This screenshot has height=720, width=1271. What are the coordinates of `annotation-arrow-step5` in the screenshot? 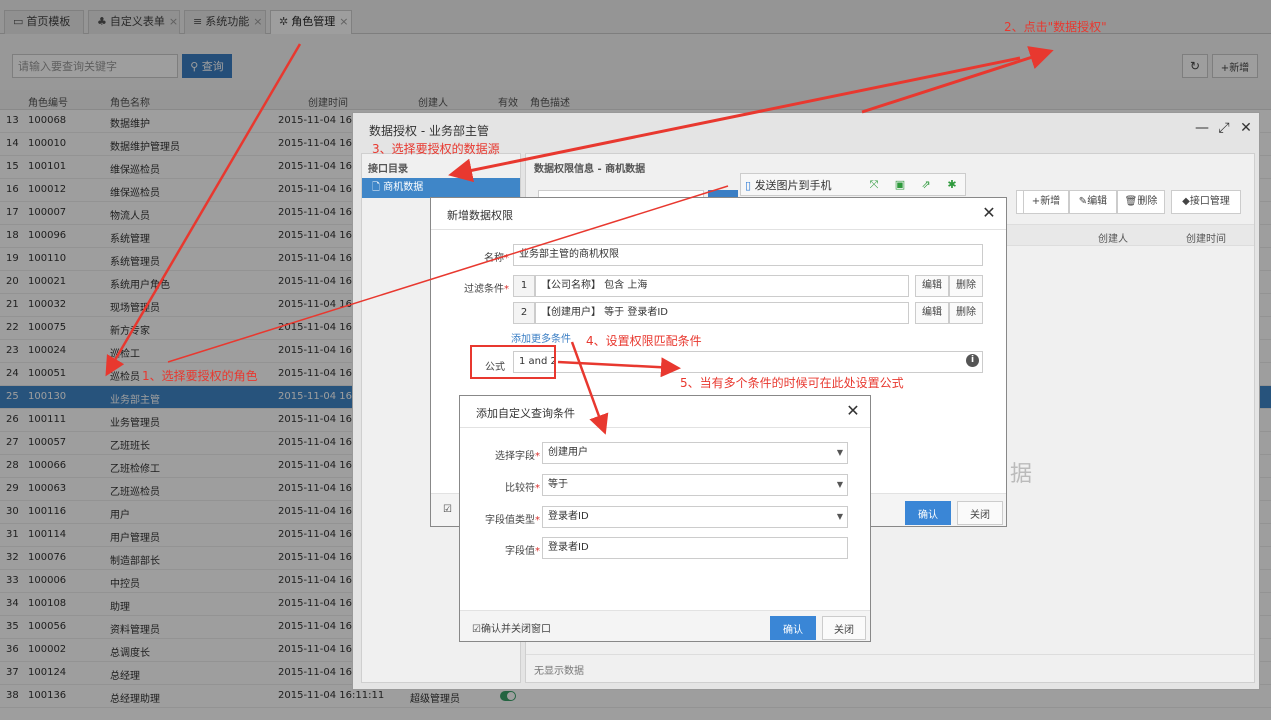 It's located at (619, 367).